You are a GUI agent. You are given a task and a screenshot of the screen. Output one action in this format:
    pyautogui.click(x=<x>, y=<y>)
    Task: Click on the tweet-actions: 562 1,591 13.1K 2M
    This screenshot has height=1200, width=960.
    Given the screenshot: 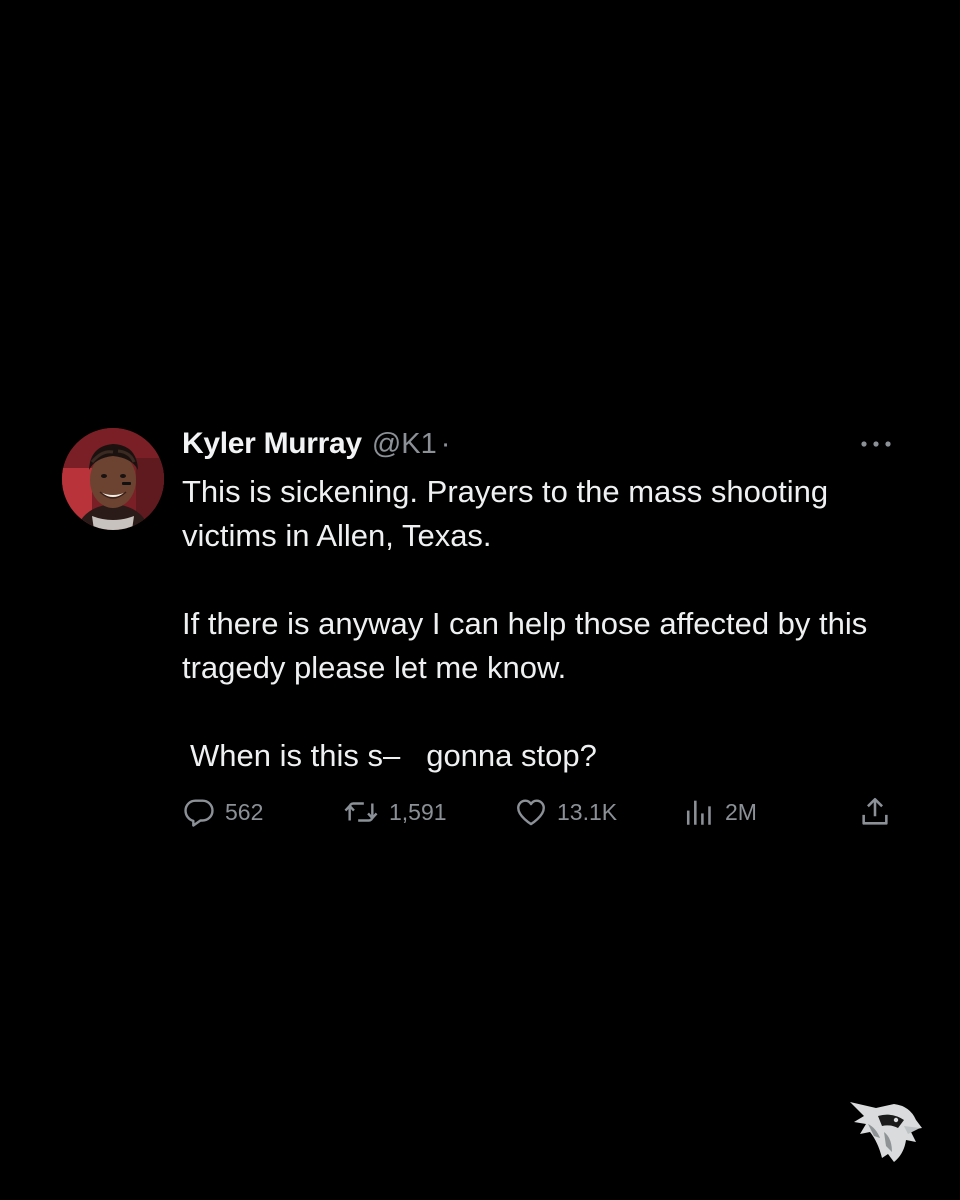 What is the action you would take?
    pyautogui.click(x=542, y=812)
    